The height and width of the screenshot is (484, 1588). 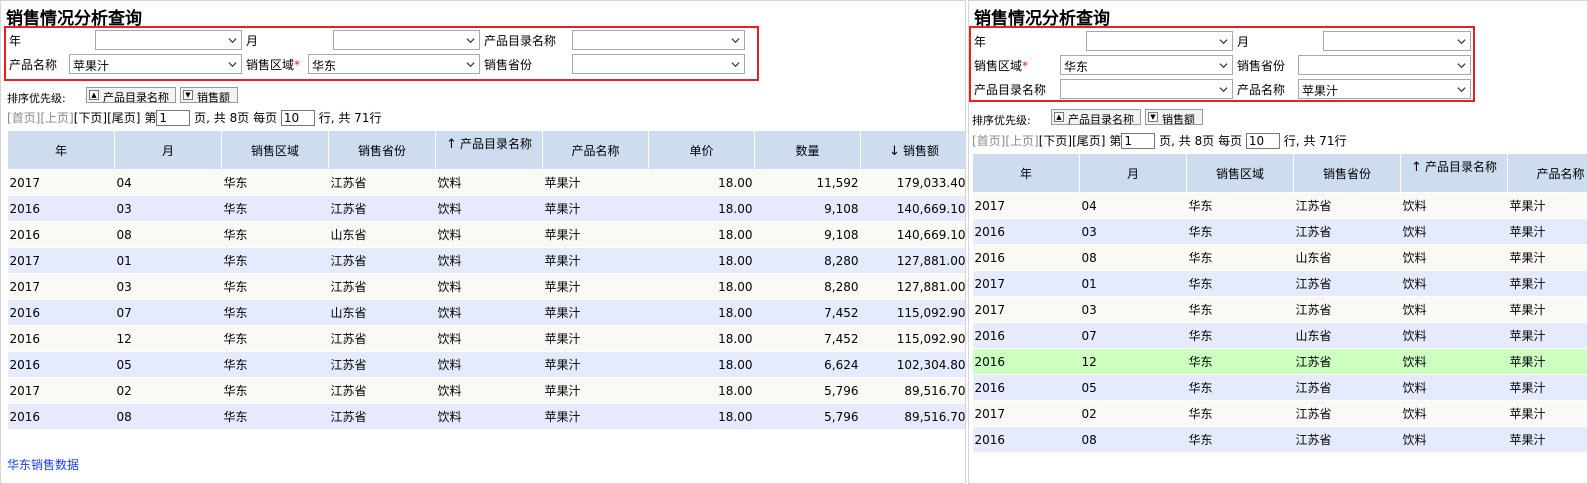 I want to click on sort-field-label: 销售额, so click(x=213, y=97).